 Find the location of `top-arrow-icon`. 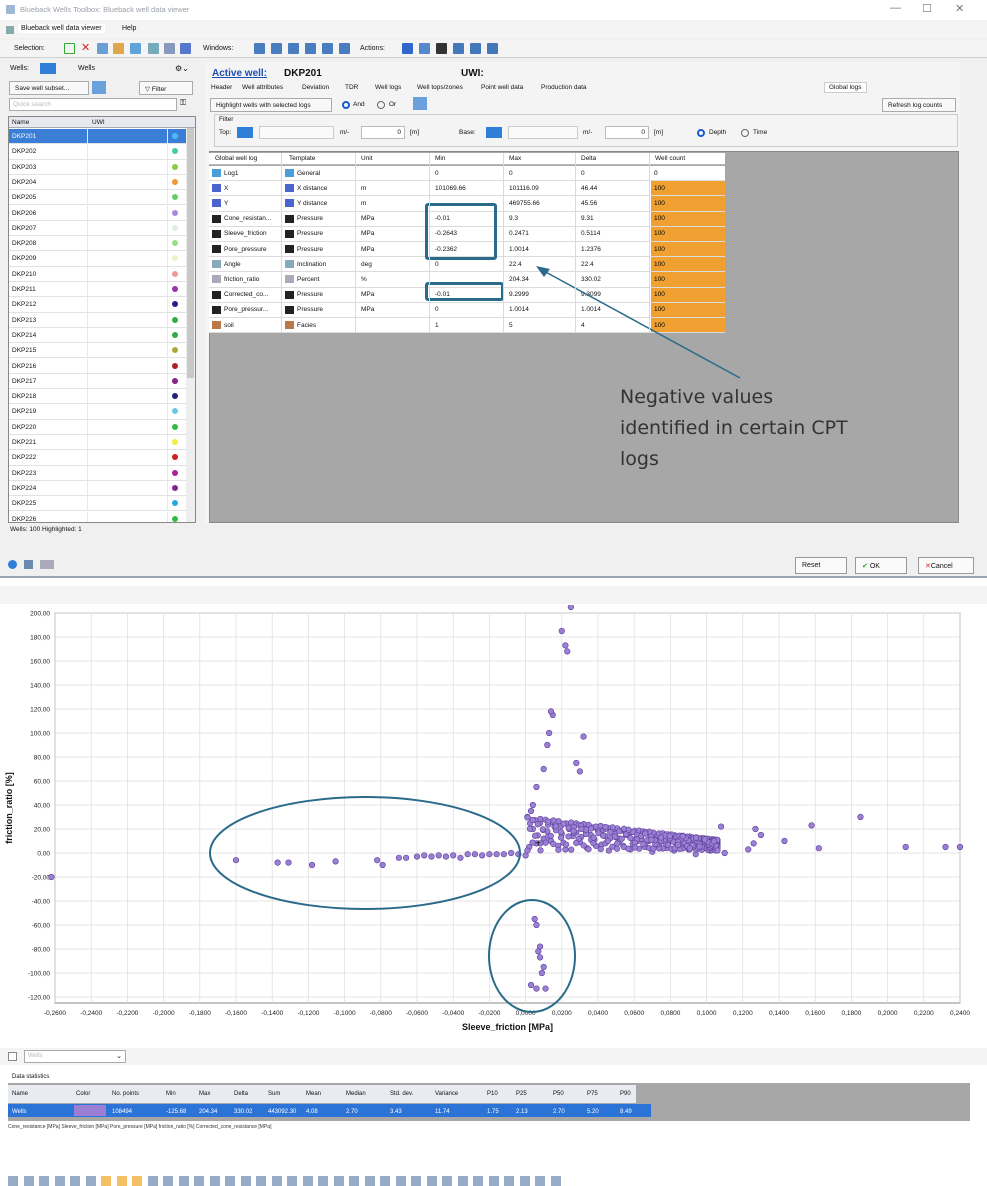

top-arrow-icon is located at coordinates (245, 132).